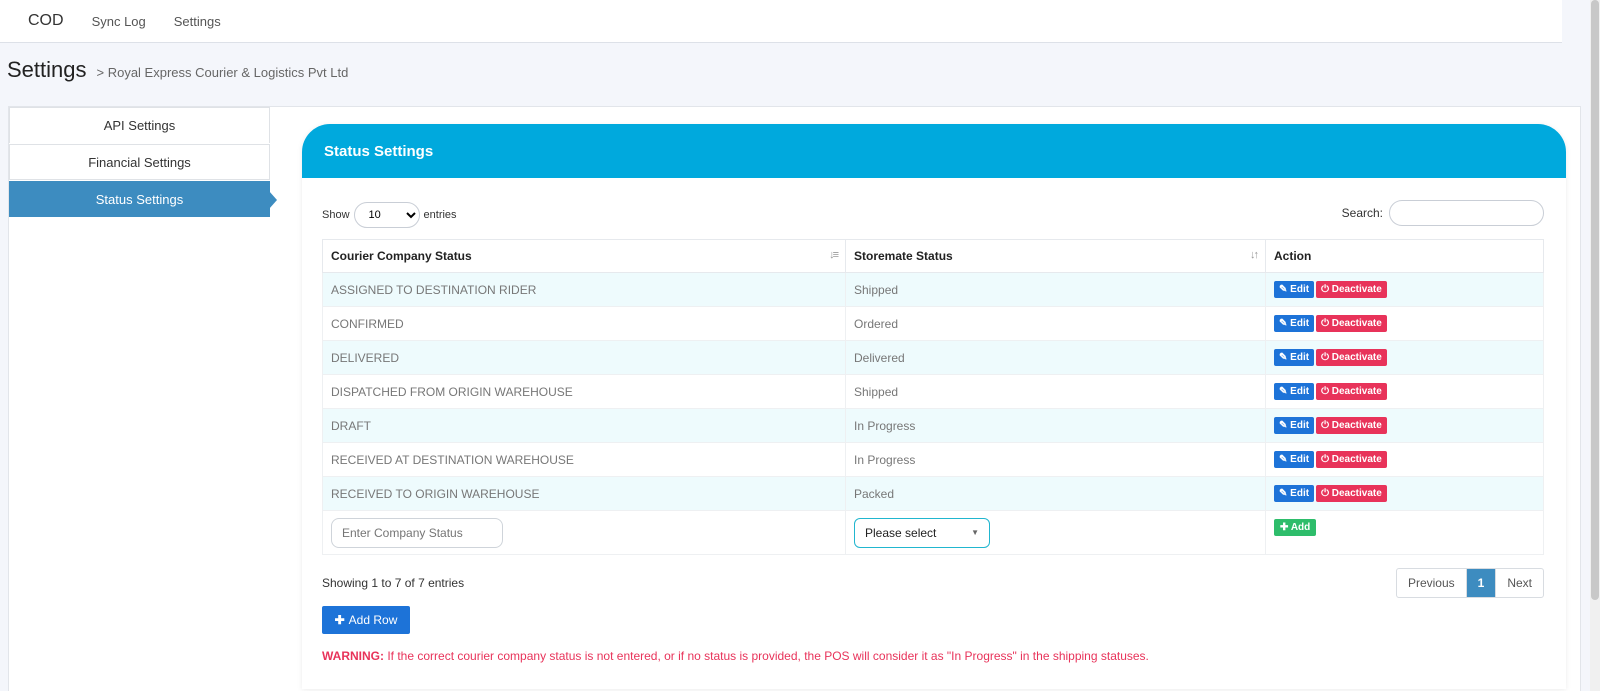 The height and width of the screenshot is (691, 1600). Describe the element at coordinates (584, 256) in the screenshot. I see `column-courier-status: Courier Company Status ↓≡` at that location.